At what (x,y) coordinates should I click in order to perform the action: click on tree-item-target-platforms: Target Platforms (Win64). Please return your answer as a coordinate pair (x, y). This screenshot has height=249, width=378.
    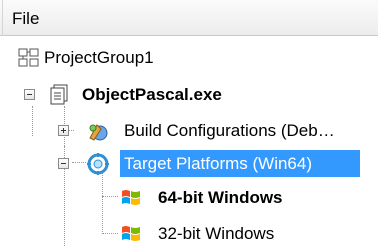
    Looking at the image, I should click on (189, 164).